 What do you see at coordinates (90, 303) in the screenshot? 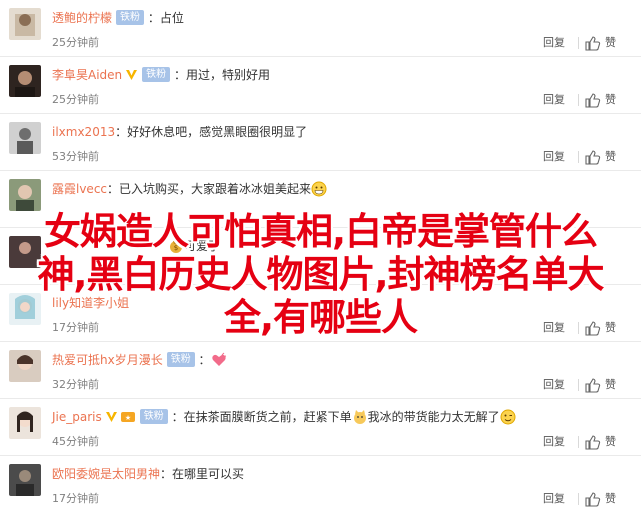
I see `username: lily知道李小姐` at bounding box center [90, 303].